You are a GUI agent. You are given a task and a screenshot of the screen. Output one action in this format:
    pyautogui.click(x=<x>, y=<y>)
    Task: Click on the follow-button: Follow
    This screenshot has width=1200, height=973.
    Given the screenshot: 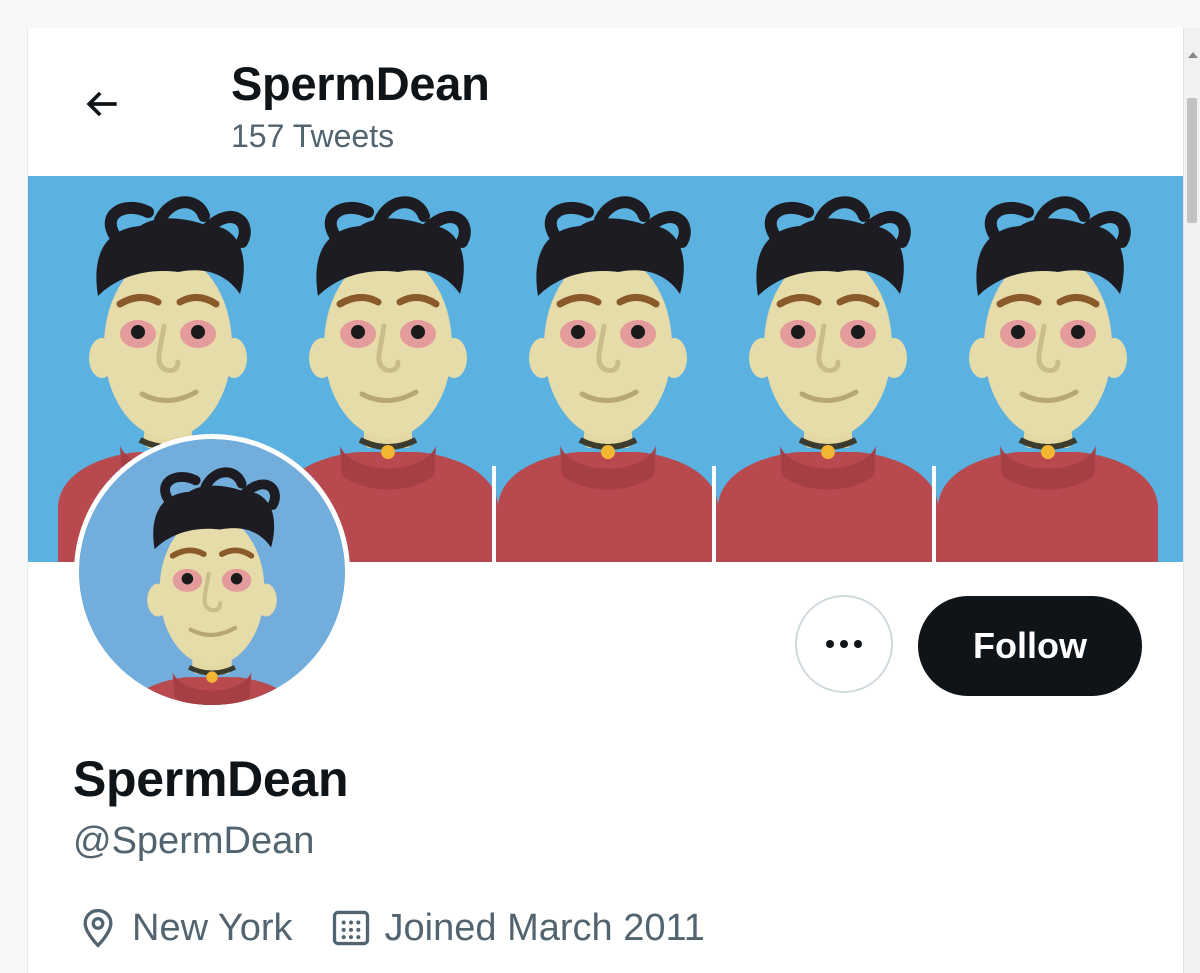 What is the action you would take?
    pyautogui.click(x=1030, y=646)
    